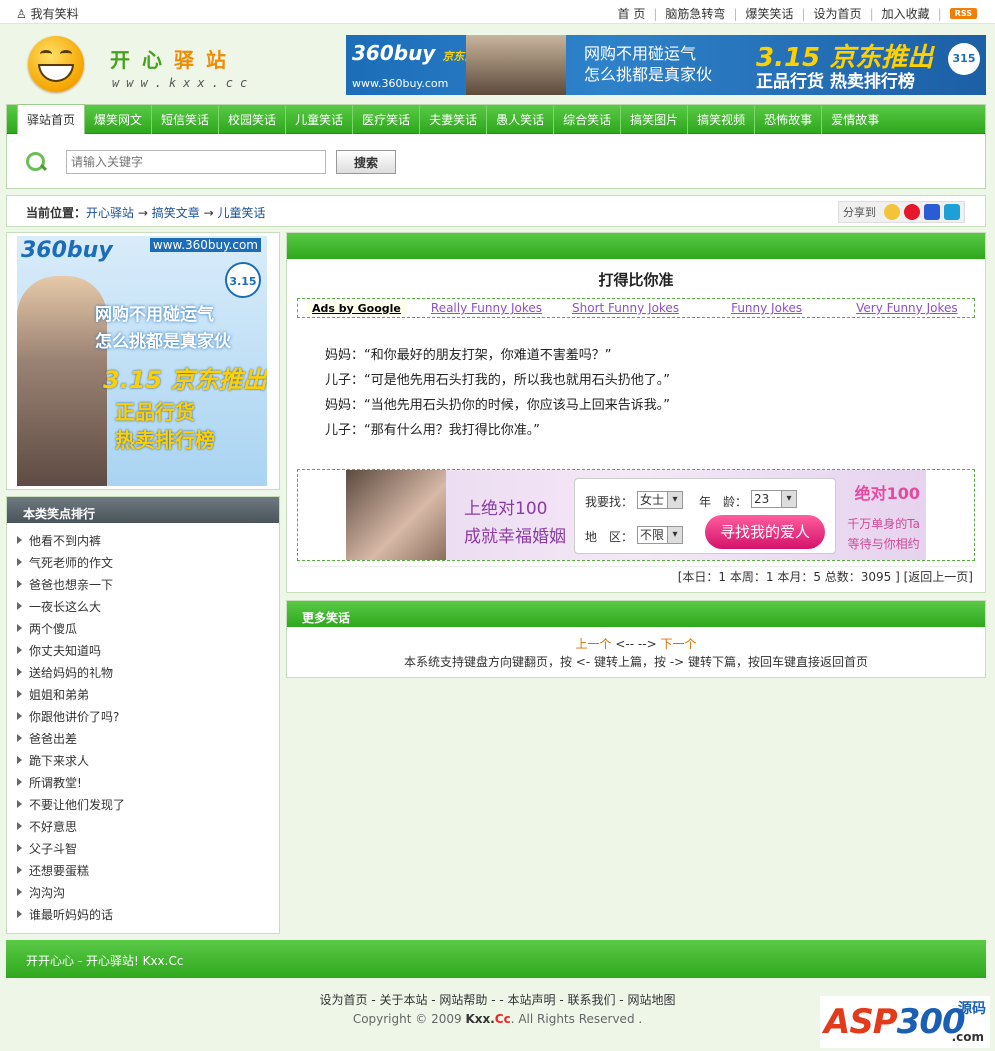  I want to click on age-label: 年 龄：, so click(723, 502).